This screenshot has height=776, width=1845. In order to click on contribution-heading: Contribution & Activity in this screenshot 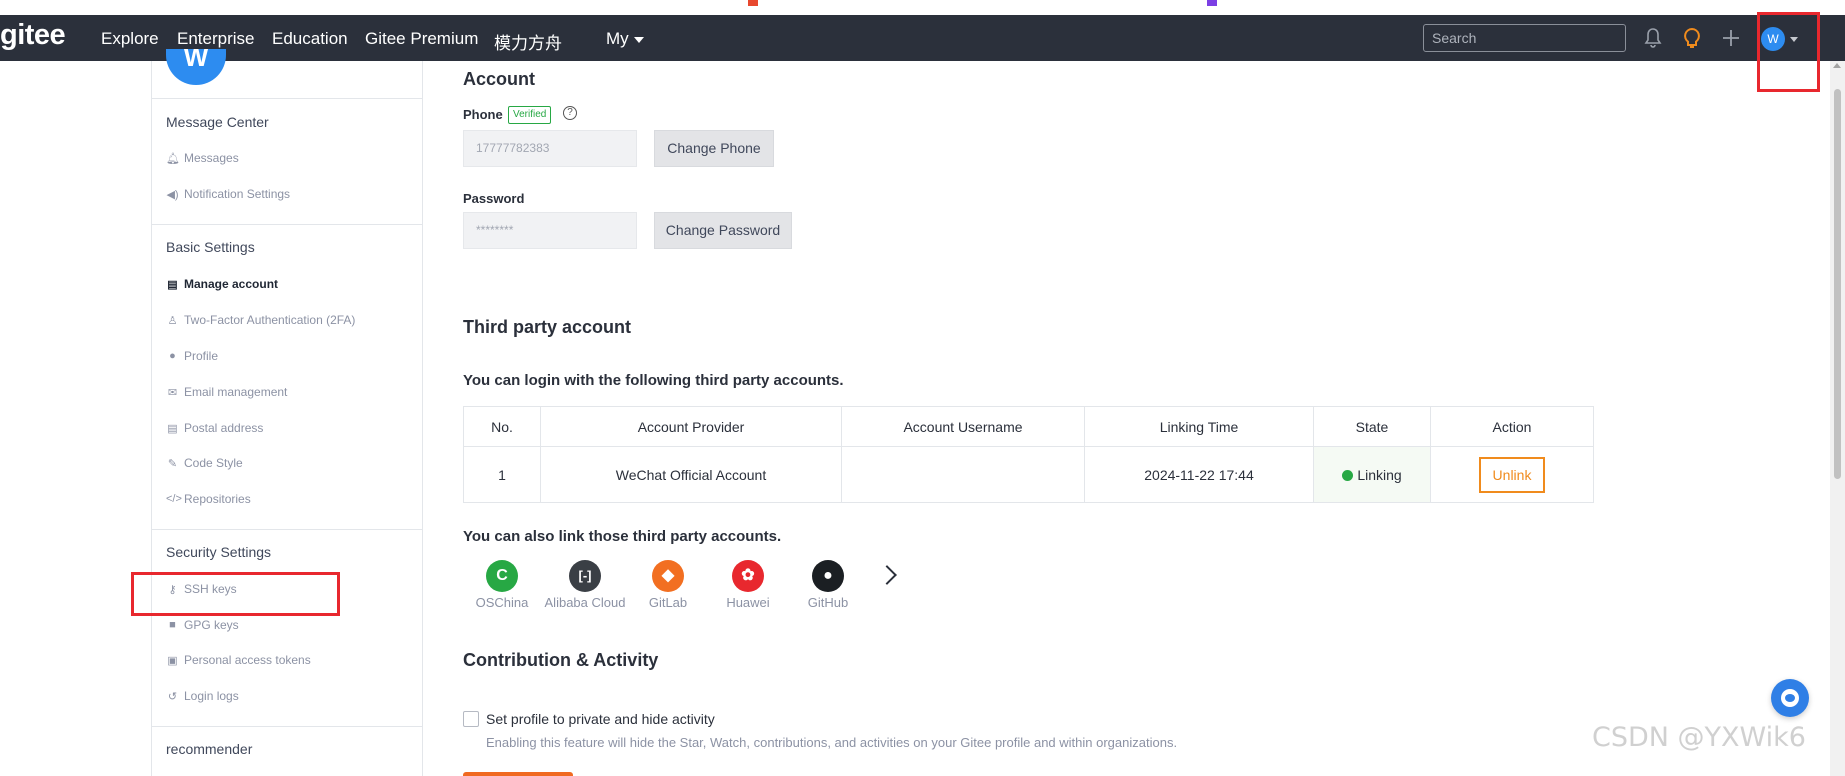, I will do `click(561, 660)`.